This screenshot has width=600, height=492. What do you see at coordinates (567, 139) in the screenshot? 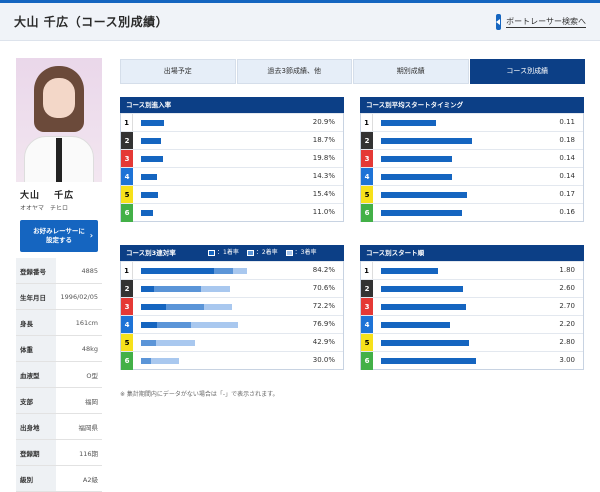
I see `value-label: 0.18` at bounding box center [567, 139].